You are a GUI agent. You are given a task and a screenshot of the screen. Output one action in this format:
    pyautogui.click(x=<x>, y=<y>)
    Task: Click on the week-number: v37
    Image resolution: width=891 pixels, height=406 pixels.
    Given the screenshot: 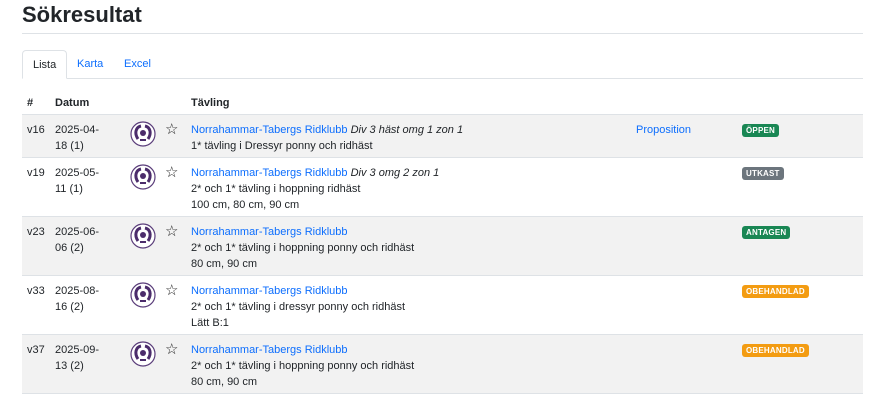 What is the action you would take?
    pyautogui.click(x=36, y=350)
    